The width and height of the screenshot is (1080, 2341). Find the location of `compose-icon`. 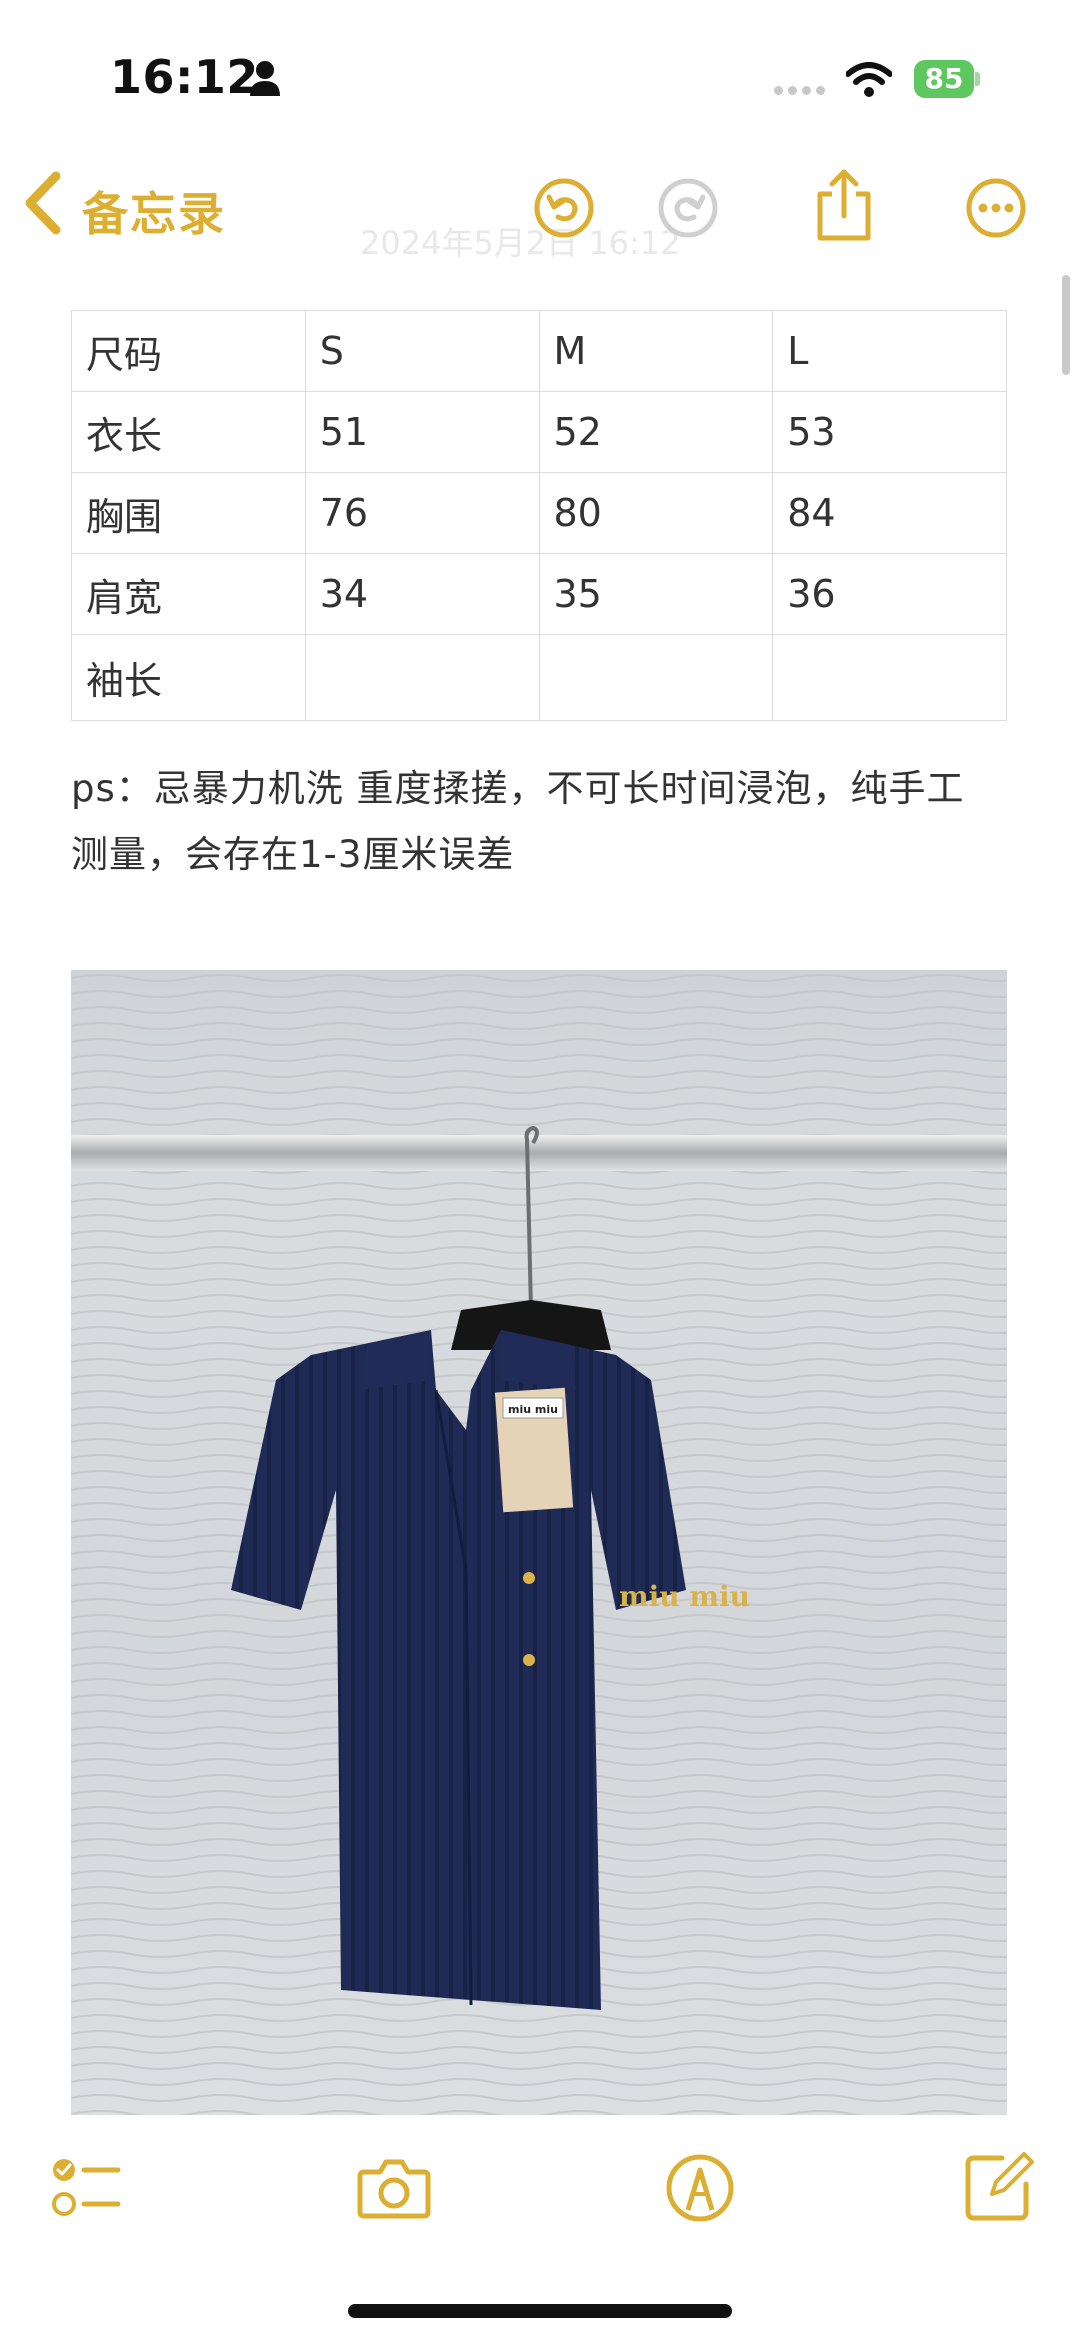

compose-icon is located at coordinates (1000, 2186).